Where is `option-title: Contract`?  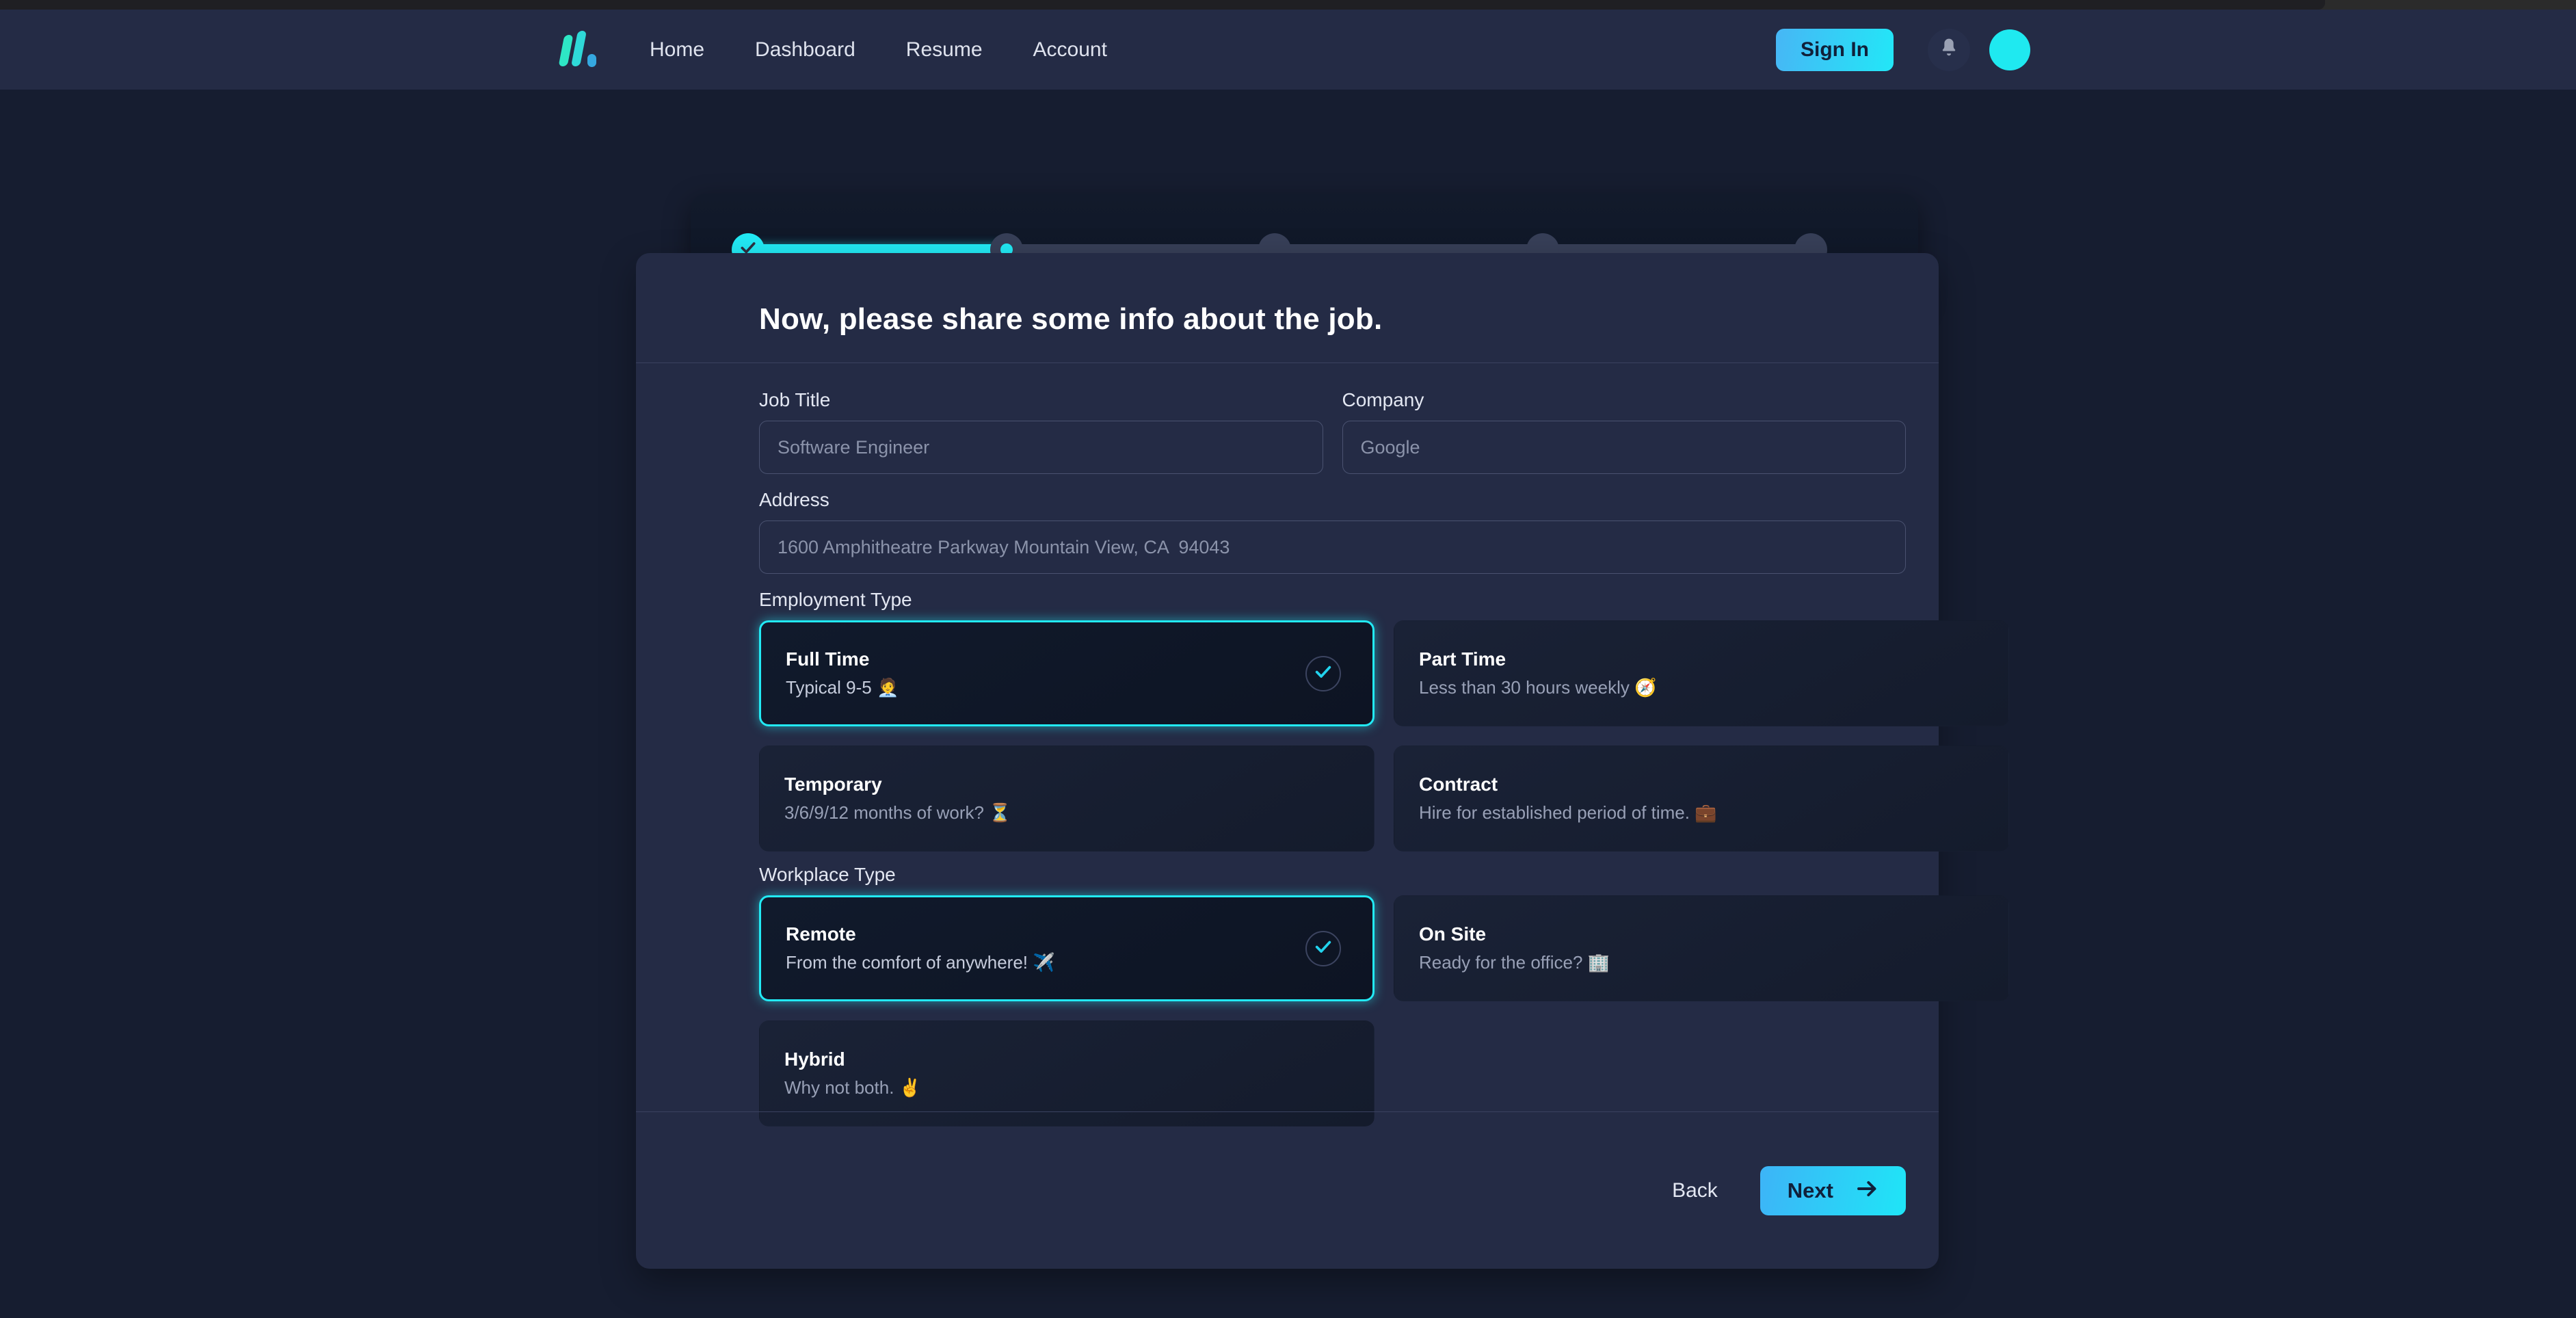
option-title: Contract is located at coordinates (1458, 784).